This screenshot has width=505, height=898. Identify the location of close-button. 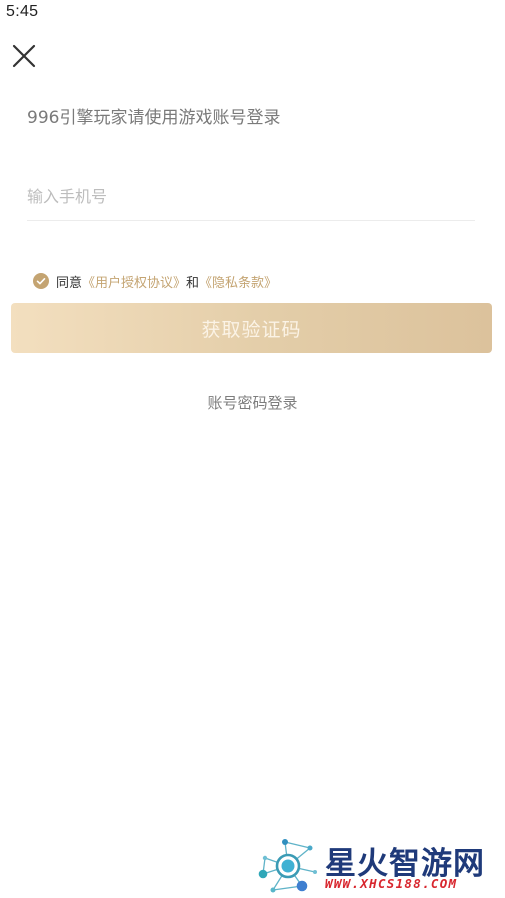
(24, 56).